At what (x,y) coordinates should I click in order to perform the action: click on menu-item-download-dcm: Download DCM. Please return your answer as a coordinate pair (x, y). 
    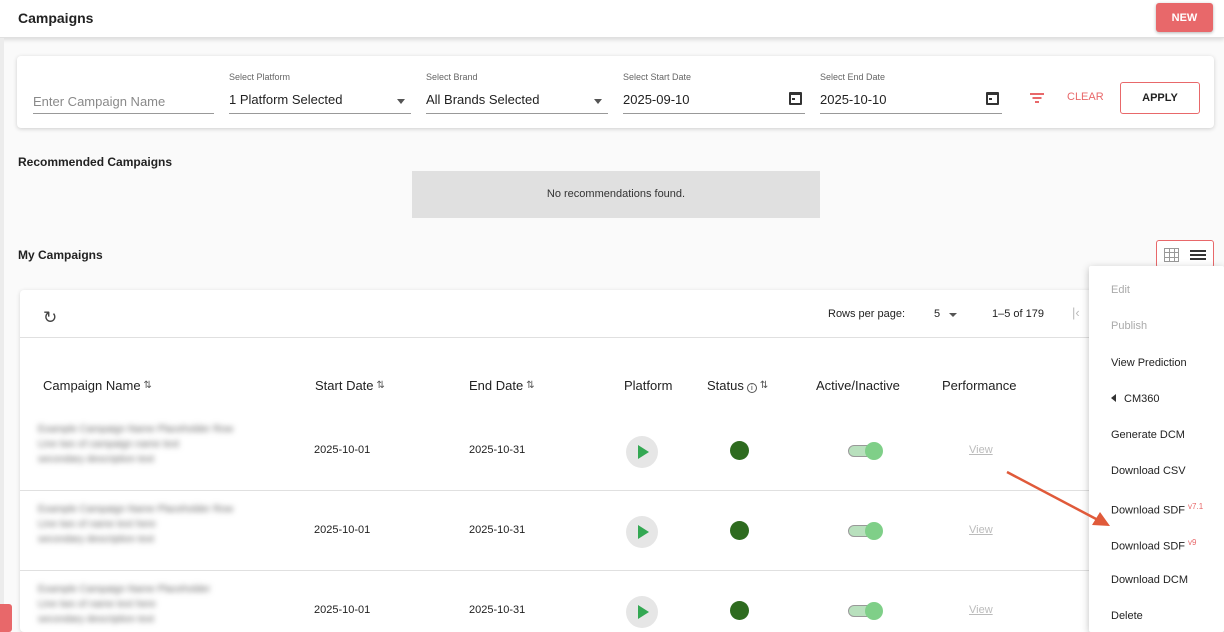
    Looking at the image, I should click on (1149, 580).